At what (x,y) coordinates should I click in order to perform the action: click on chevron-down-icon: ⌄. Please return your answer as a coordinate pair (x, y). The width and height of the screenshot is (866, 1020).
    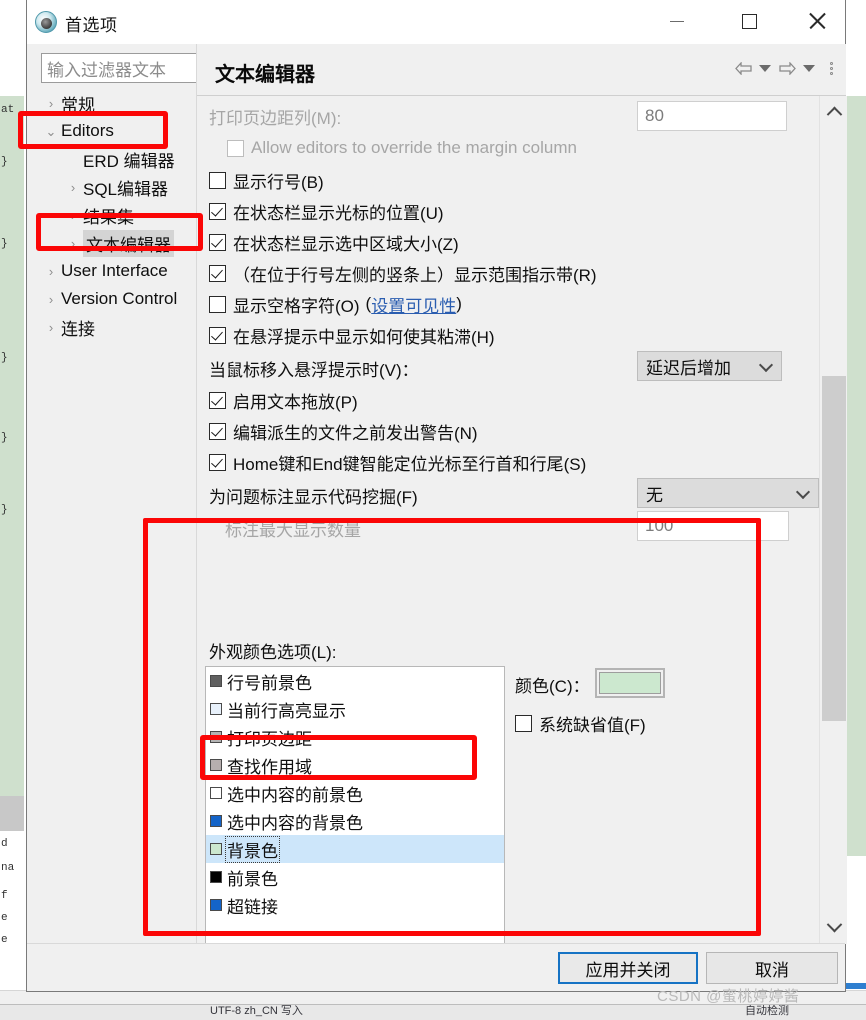
    Looking at the image, I should click on (51, 131).